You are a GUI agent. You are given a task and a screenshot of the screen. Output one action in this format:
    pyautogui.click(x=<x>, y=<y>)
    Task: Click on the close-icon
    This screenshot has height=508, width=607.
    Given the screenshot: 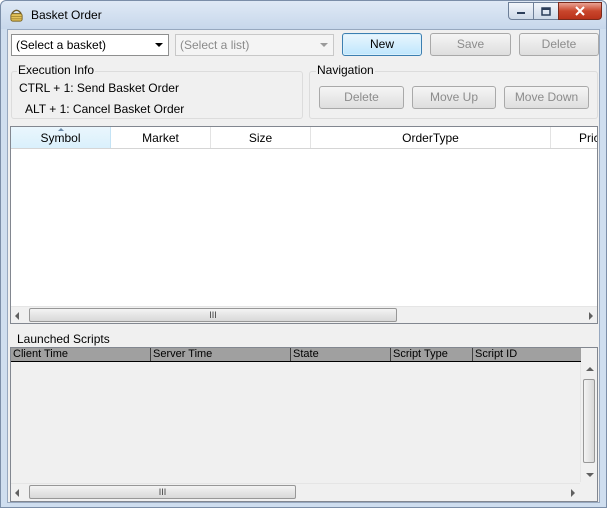 What is the action you would take?
    pyautogui.click(x=580, y=11)
    